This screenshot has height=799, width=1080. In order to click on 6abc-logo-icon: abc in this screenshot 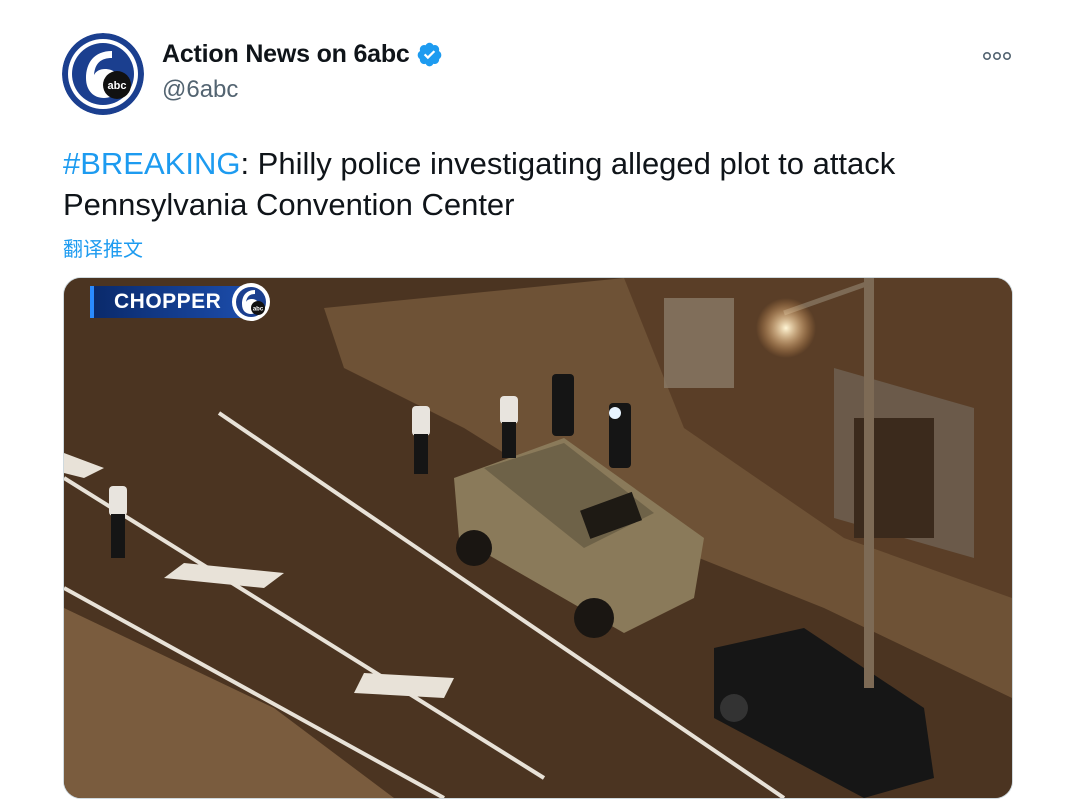, I will do `click(103, 74)`.